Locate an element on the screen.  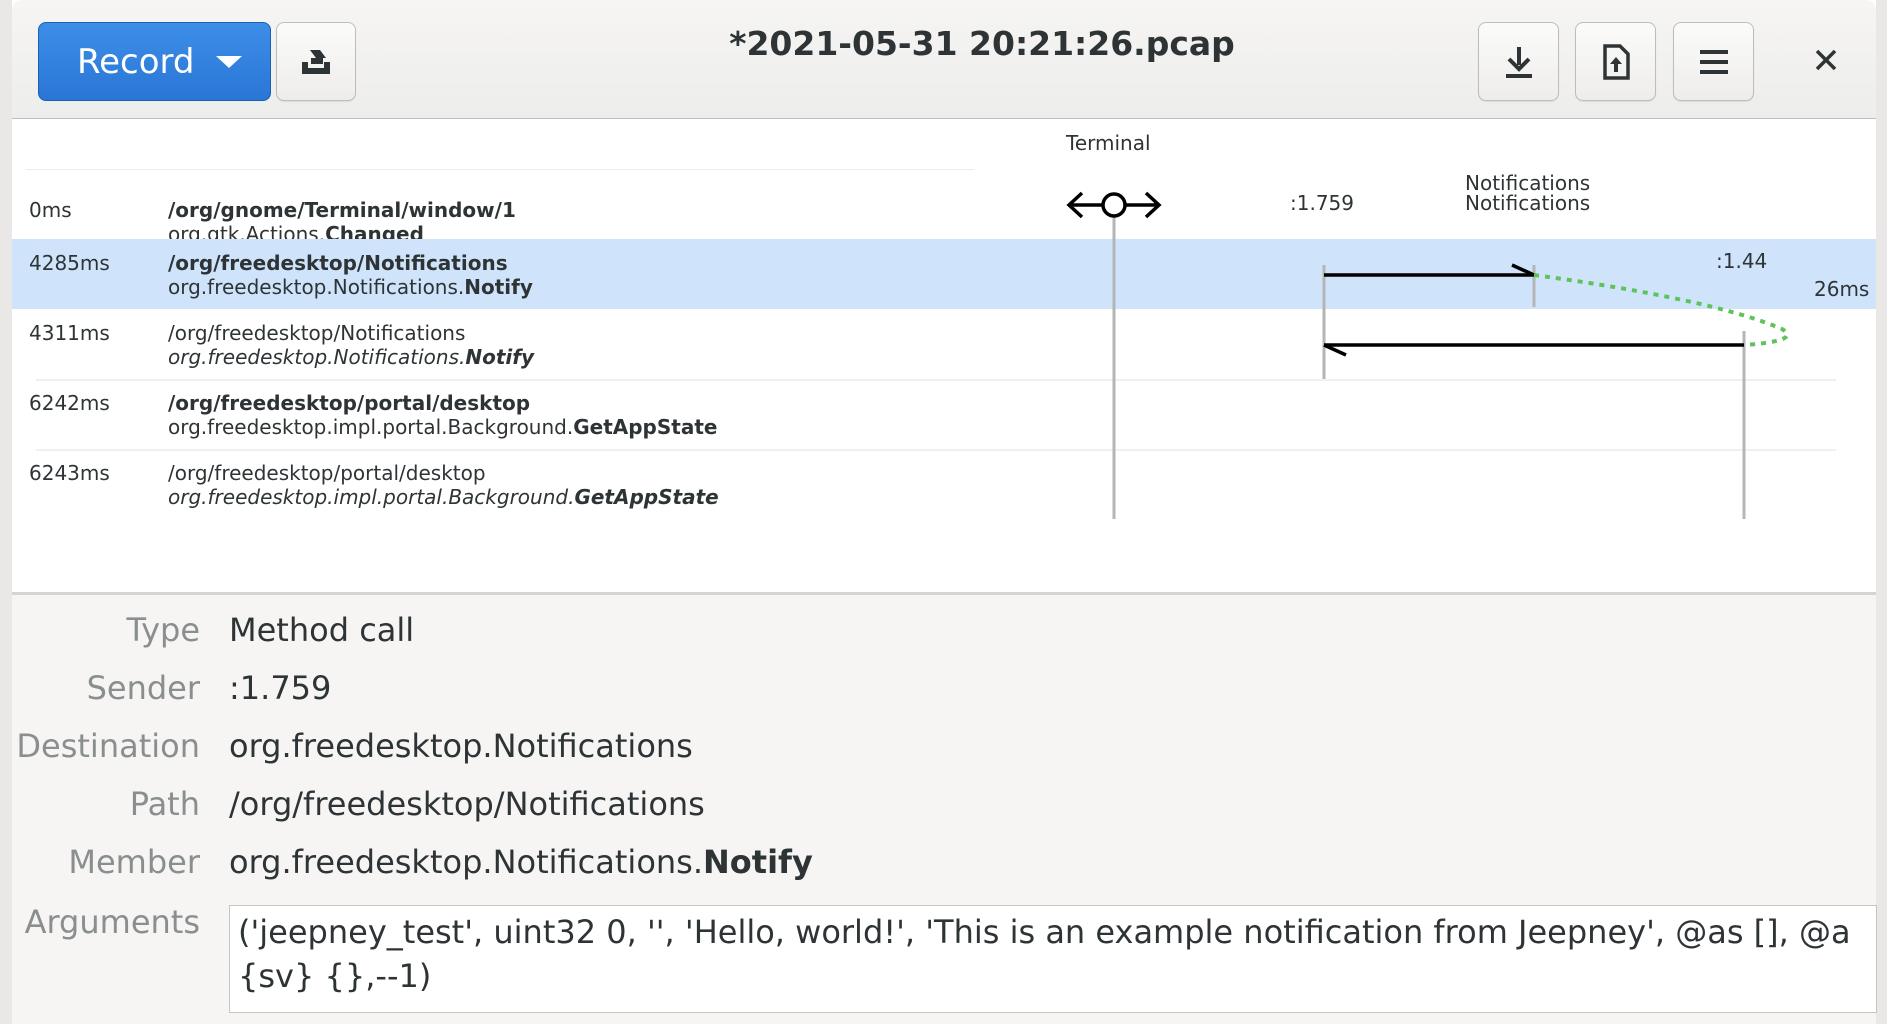
participant-terminal: Terminal is located at coordinates (1108, 143).